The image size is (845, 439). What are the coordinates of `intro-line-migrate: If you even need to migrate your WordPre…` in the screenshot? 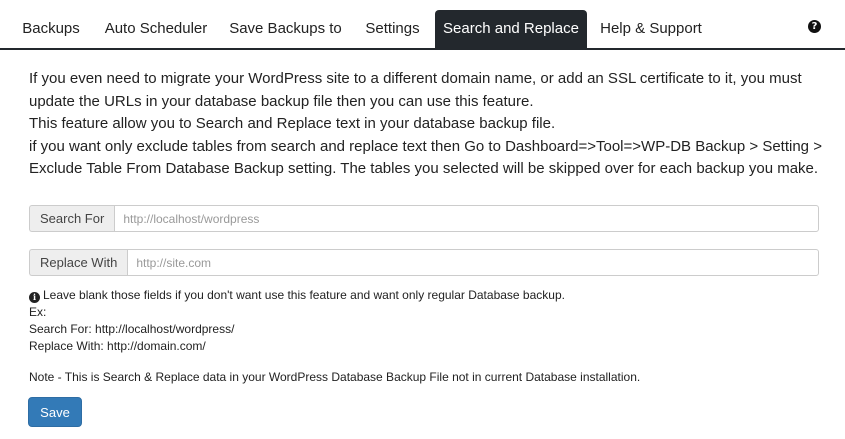 It's located at (415, 90).